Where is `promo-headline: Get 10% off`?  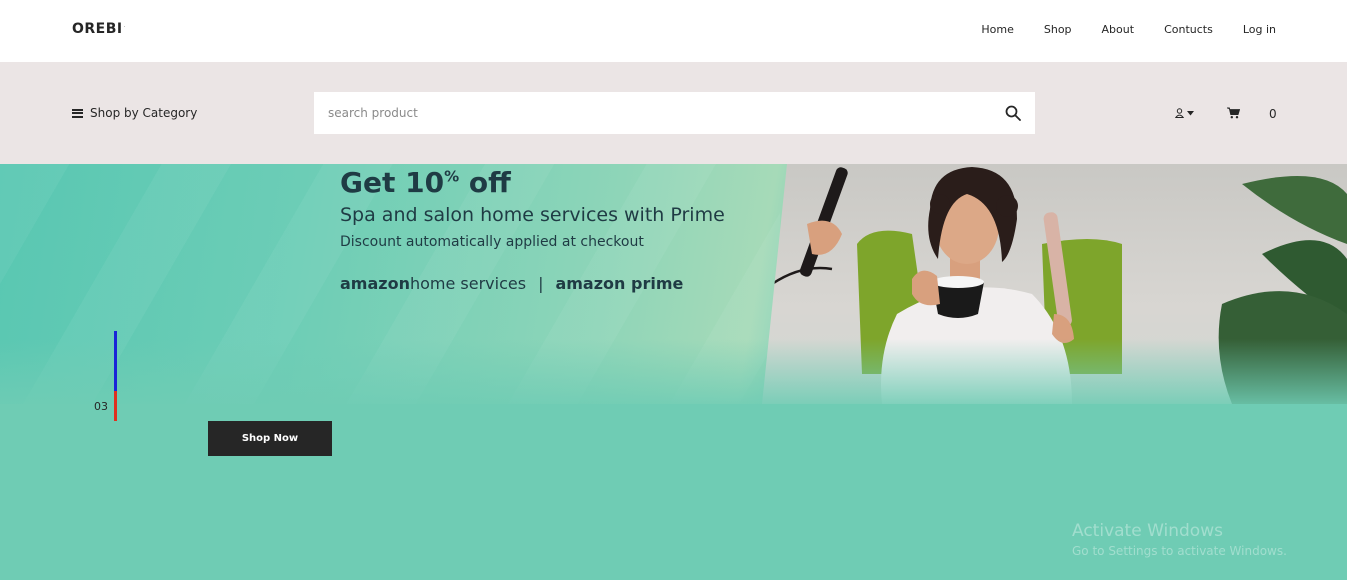
promo-headline: Get 10% off is located at coordinates (425, 182).